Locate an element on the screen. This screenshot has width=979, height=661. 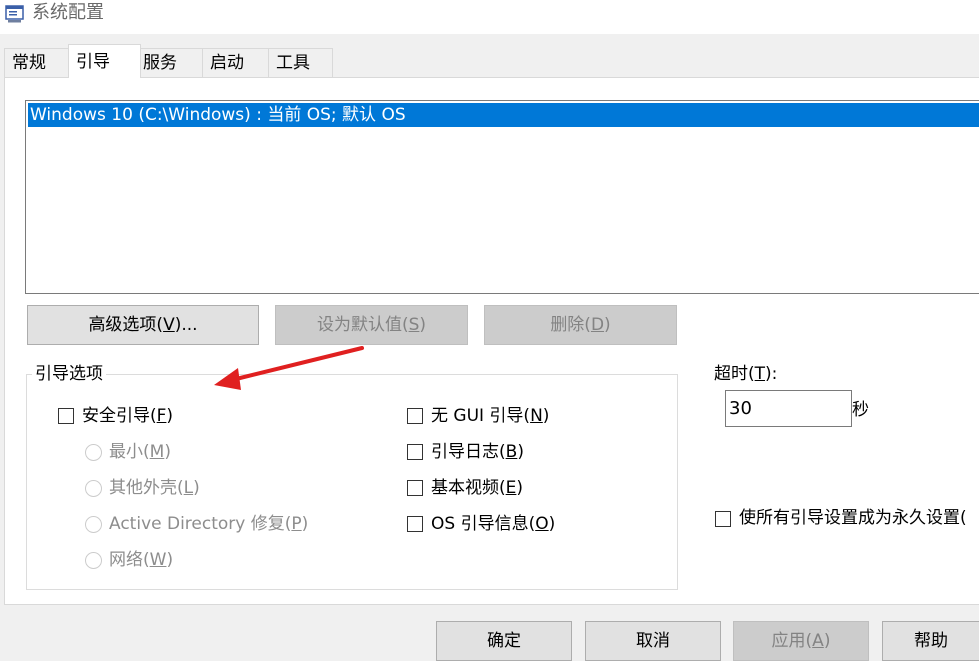
help-button: 帮助 is located at coordinates (930, 641).